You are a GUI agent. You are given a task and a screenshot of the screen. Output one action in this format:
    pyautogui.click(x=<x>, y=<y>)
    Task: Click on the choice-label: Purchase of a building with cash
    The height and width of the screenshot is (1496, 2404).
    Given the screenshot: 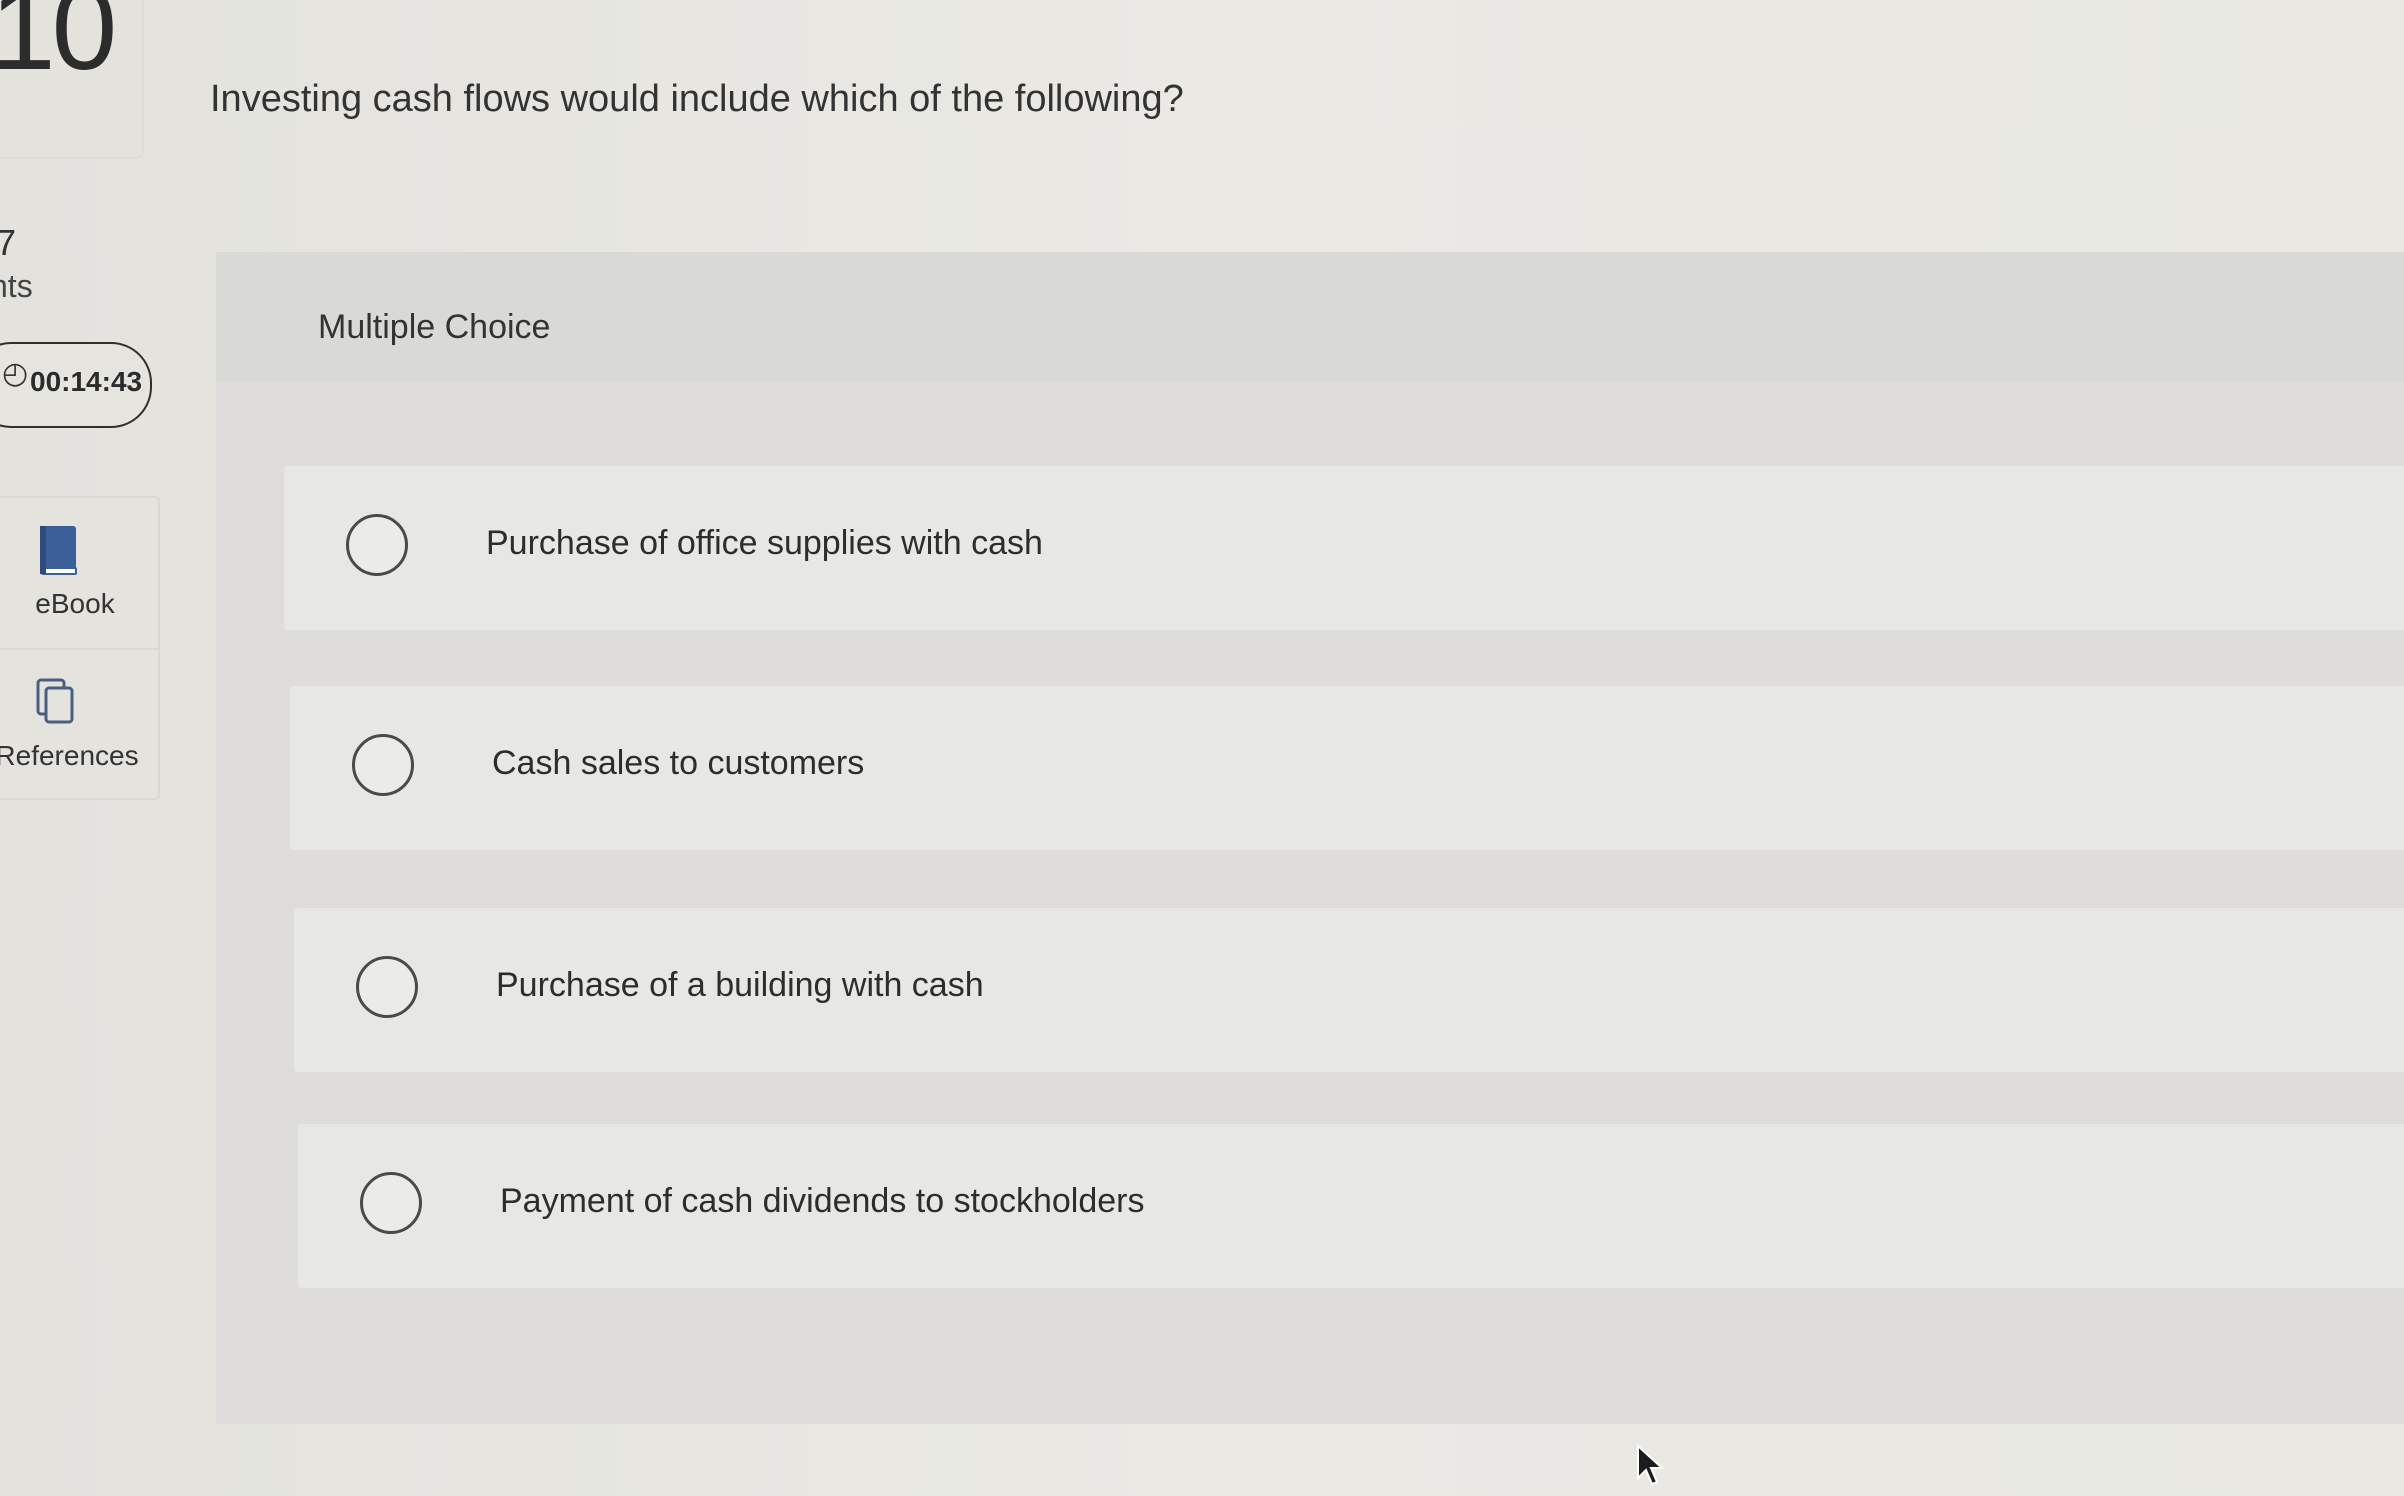 What is the action you would take?
    pyautogui.click(x=740, y=985)
    